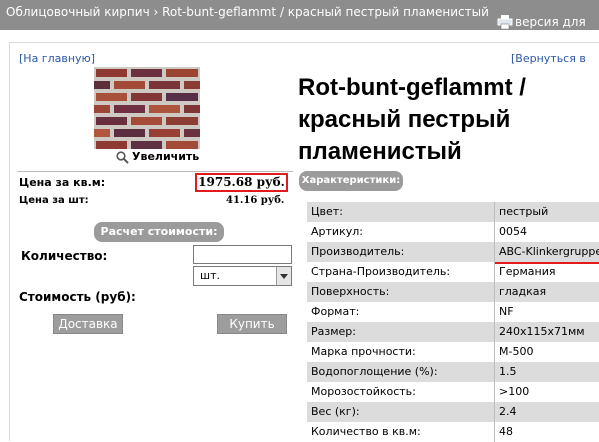 This screenshot has height=442, width=599. What do you see at coordinates (506, 311) in the screenshot?
I see `row-value: NF` at bounding box center [506, 311].